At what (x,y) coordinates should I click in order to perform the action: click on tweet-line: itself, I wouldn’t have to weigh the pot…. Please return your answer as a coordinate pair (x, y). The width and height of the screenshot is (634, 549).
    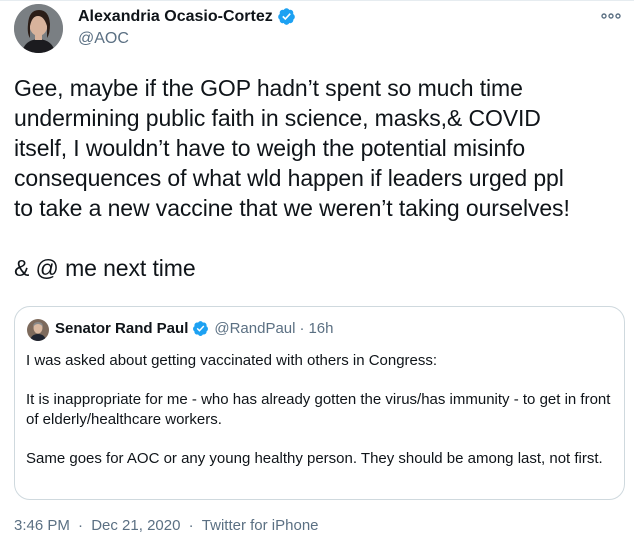
    Looking at the image, I should click on (270, 148).